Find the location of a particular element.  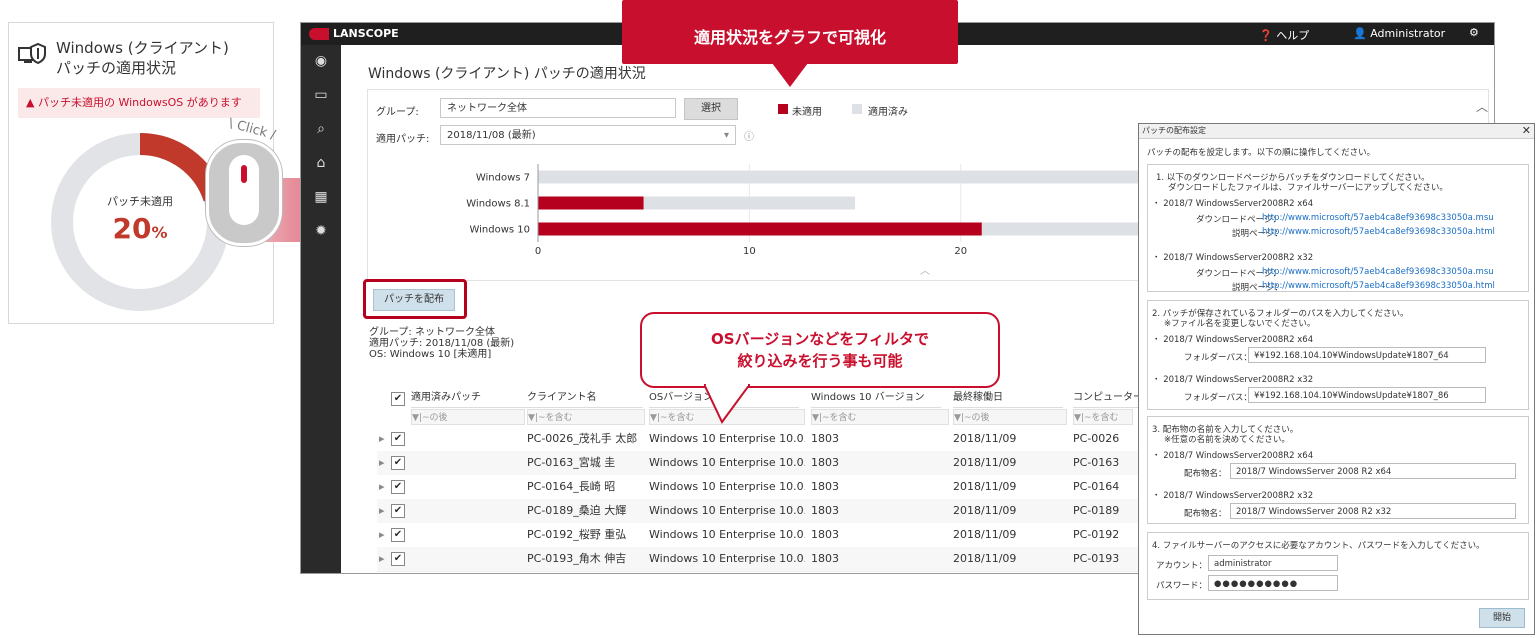

brand-name: LANSCOPE is located at coordinates (366, 33).